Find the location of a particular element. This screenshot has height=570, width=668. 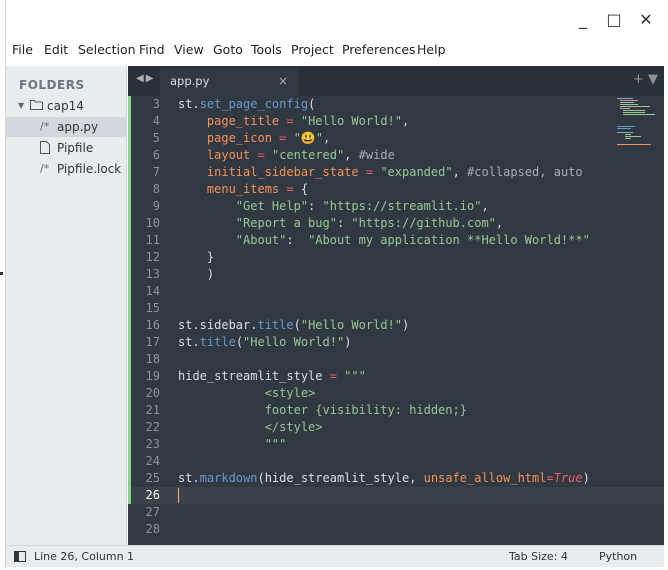

syntax-mode: Python is located at coordinates (618, 556).